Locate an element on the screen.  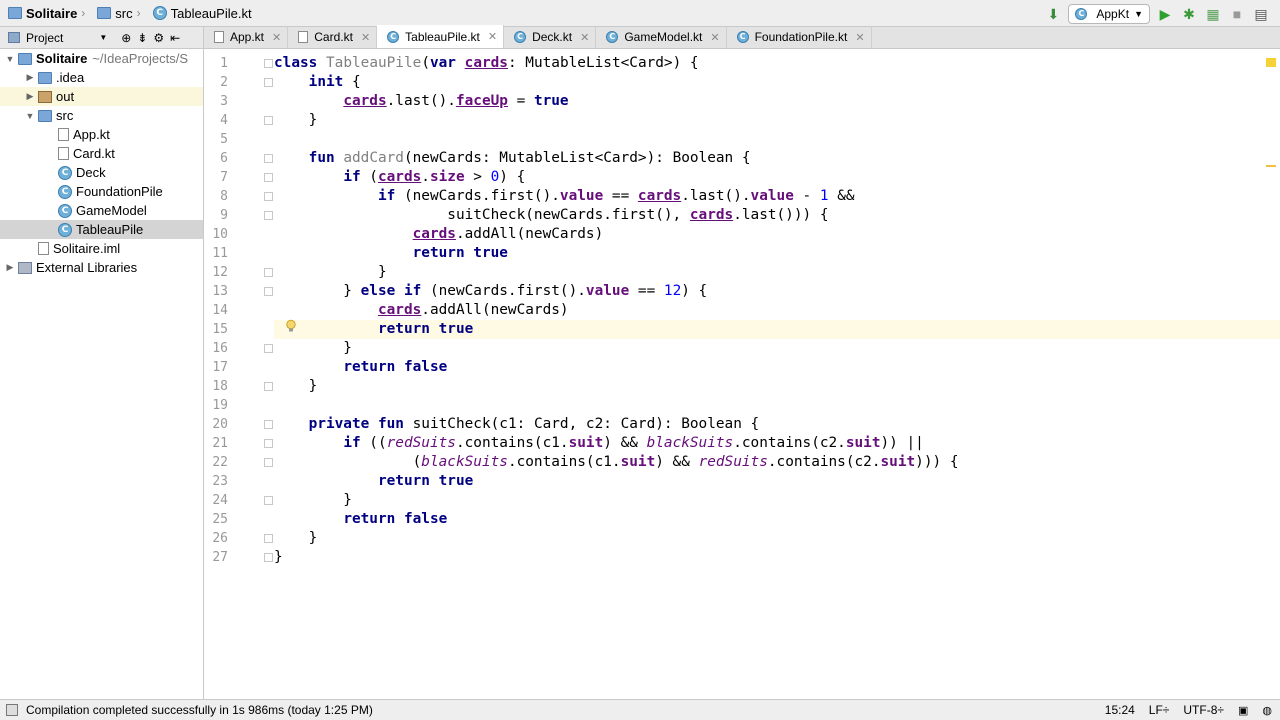
gear-icon: ⚙ is located at coordinates (158, 38).